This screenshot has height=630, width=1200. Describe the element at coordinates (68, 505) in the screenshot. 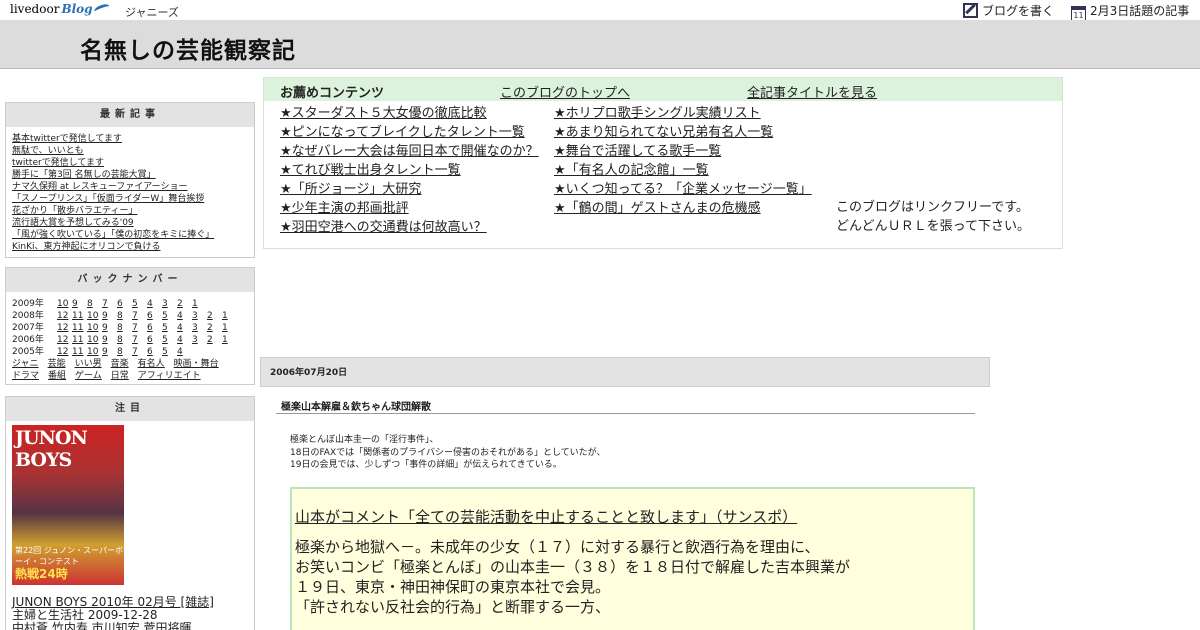

I see `magazine-cover-image: JUNON BOYS 第22回 ジュノン・スーパーボーイ・コンテスト 熱戦24時` at that location.